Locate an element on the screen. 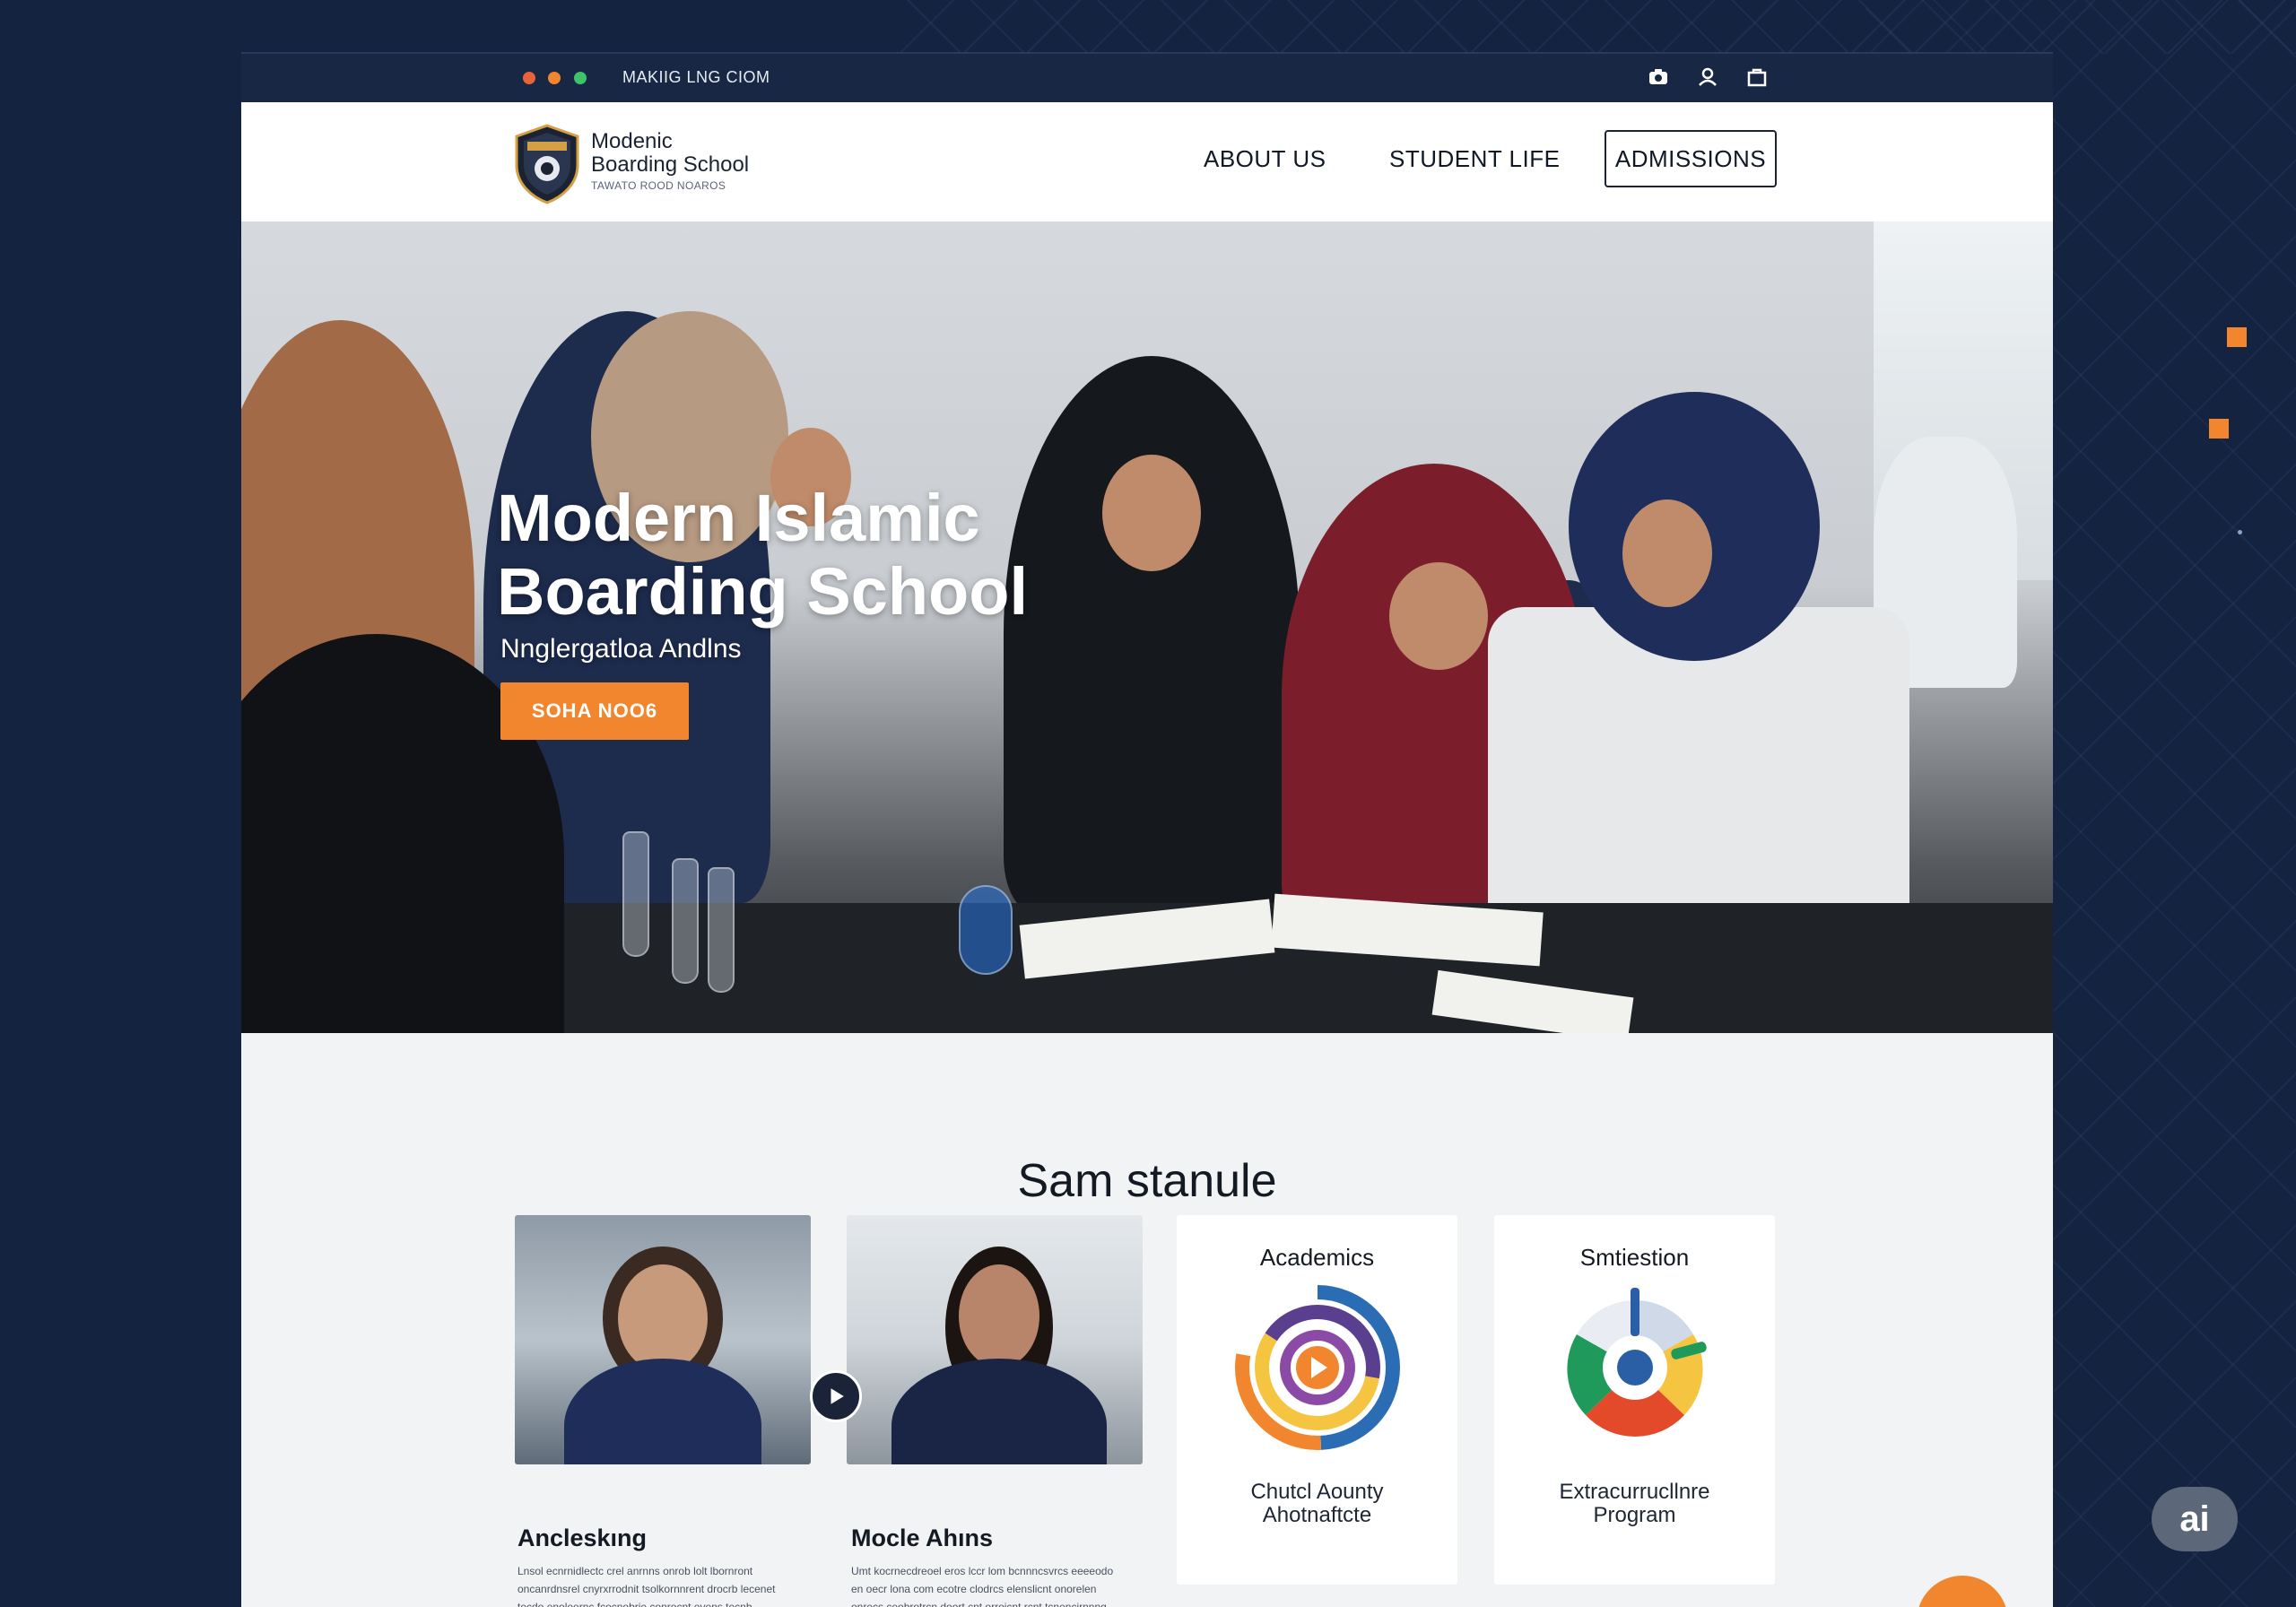  hero-title: Modern Islamic Boarding School is located at coordinates (855, 556).